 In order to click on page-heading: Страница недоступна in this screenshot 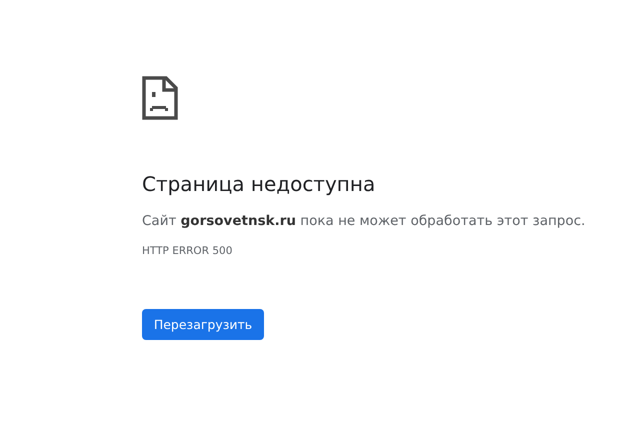, I will do `click(259, 184)`.